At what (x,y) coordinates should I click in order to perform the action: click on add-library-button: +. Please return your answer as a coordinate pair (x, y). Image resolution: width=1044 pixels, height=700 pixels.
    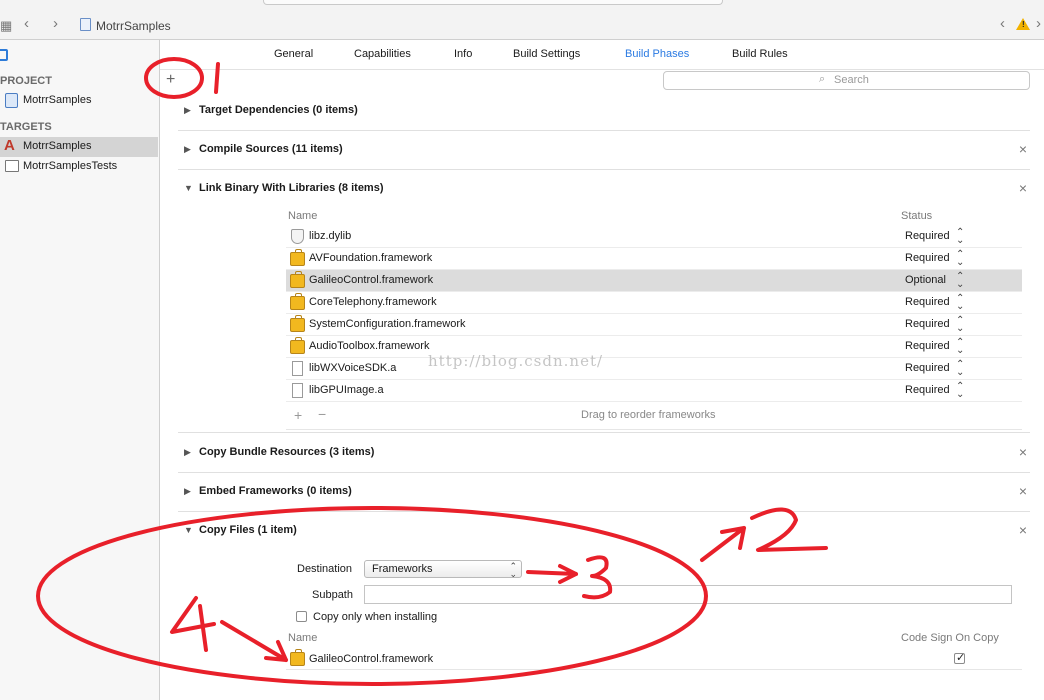
    Looking at the image, I should click on (298, 415).